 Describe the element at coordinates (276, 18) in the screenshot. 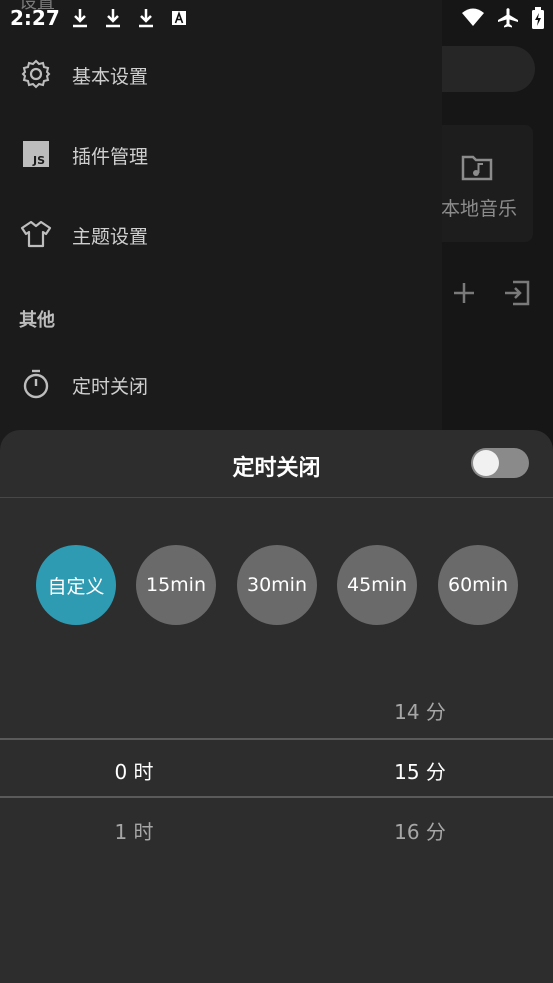

I see `status-bar: 2:27` at that location.